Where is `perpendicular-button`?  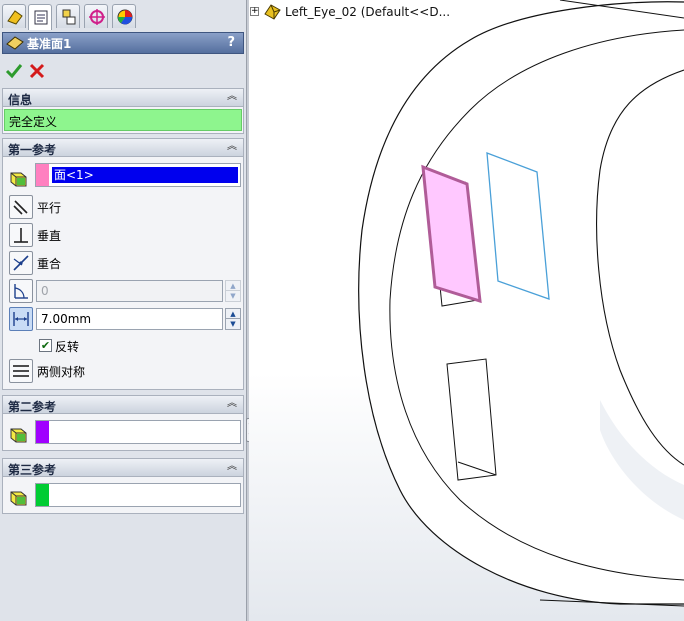
perpendicular-button is located at coordinates (21, 235).